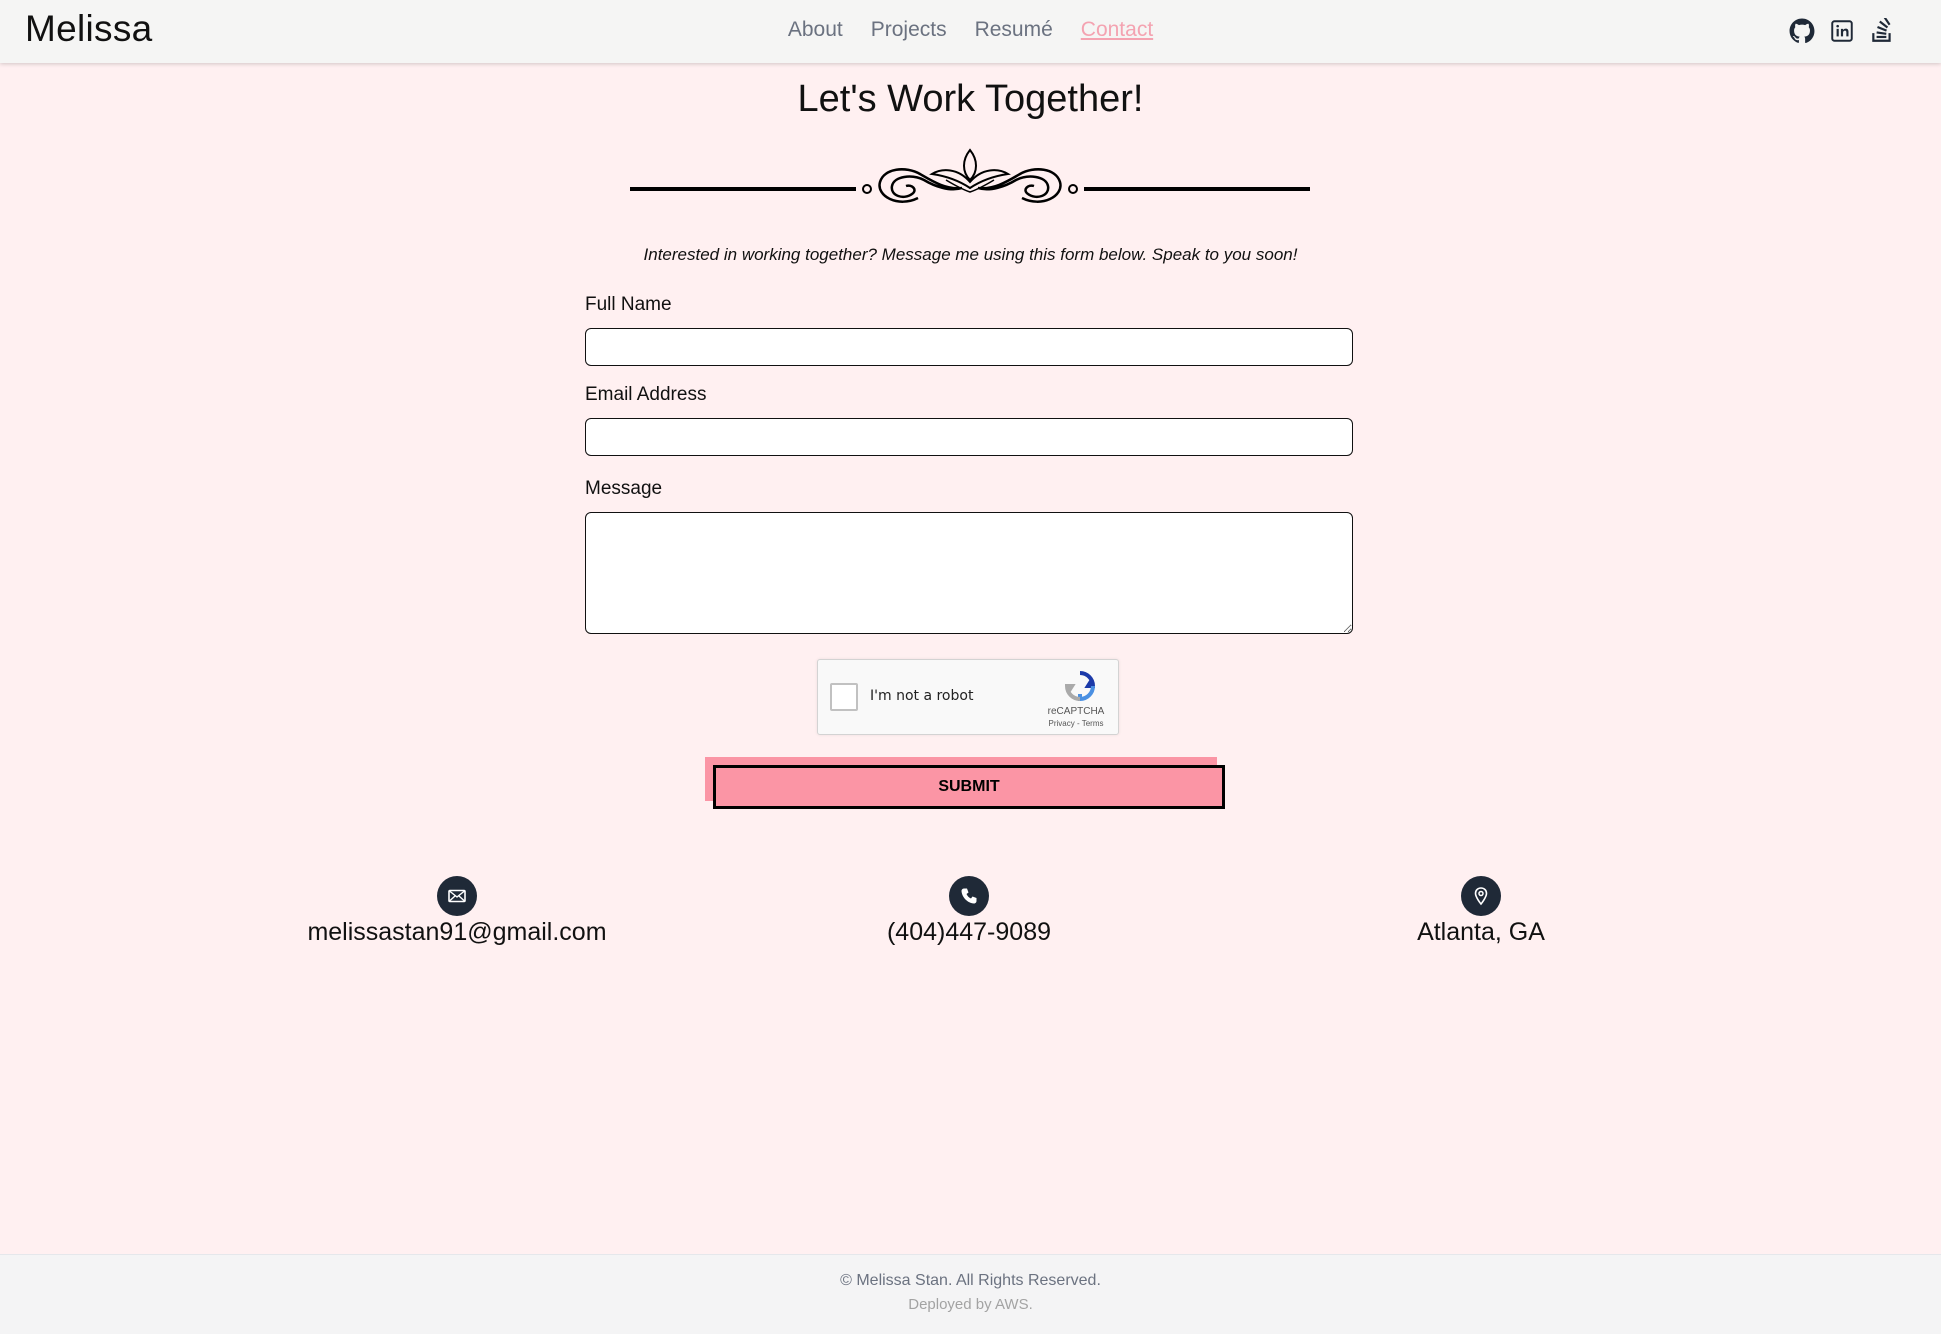 The image size is (1941, 1334). Describe the element at coordinates (1076, 723) in the screenshot. I see `recaptcha-links: Privacy - Terms` at that location.